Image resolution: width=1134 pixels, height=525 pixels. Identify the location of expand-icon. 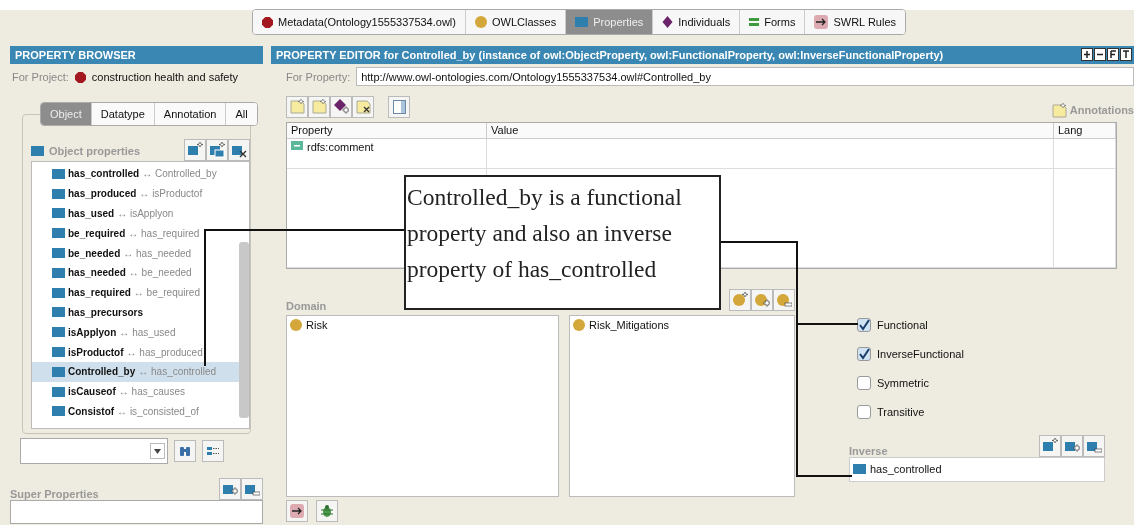
(1087, 55).